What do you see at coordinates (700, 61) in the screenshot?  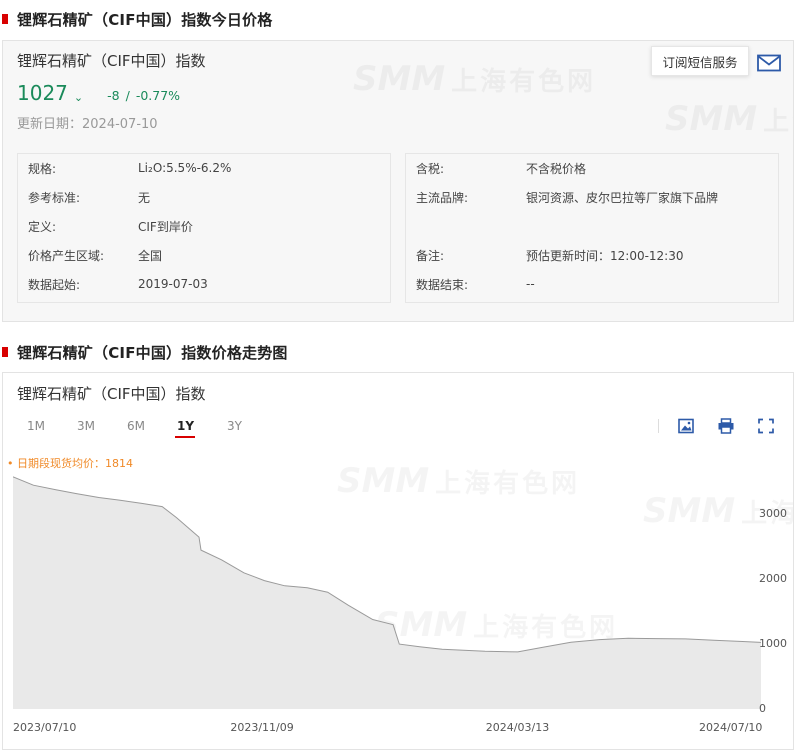 I see `subscribe-sms-button: 订阅短信服务` at bounding box center [700, 61].